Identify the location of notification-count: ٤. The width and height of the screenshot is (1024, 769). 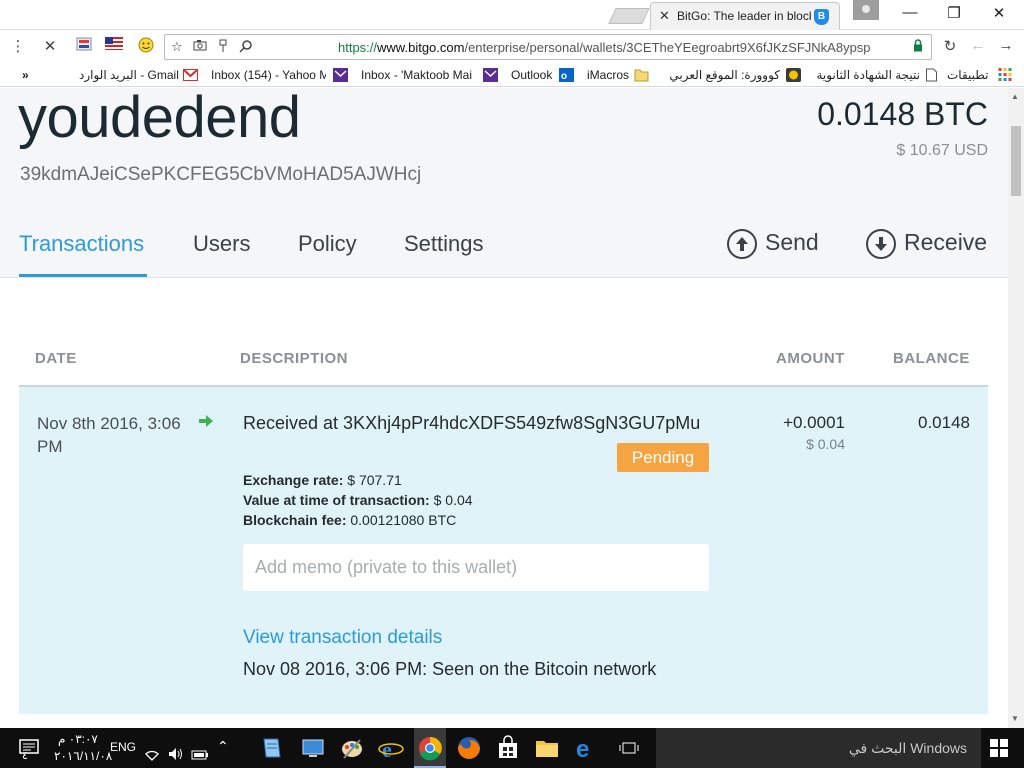
(25, 756).